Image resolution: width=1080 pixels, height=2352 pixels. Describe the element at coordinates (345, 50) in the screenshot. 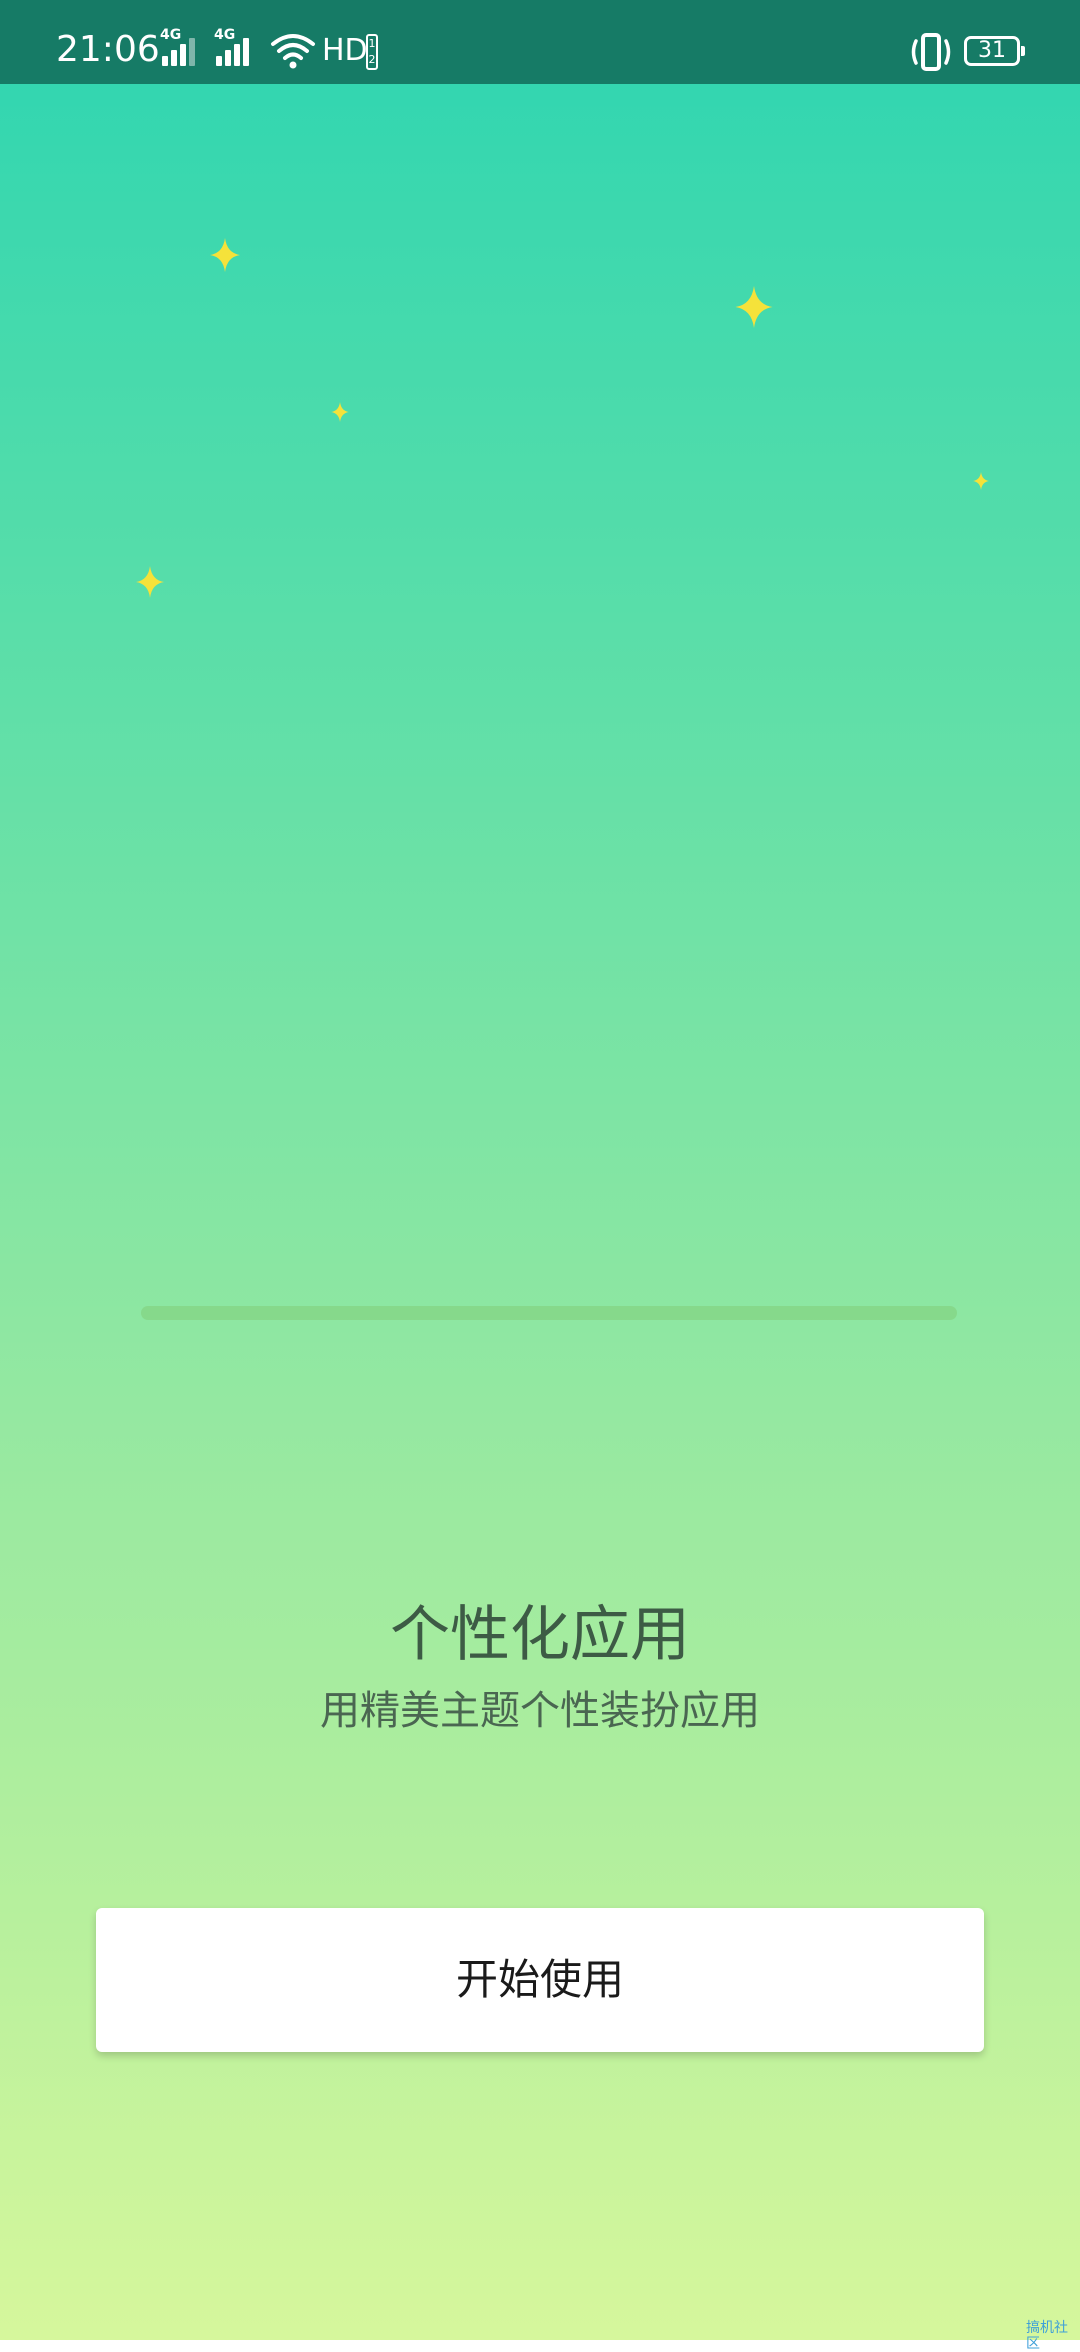

I see `hd-voice-label: HD` at that location.